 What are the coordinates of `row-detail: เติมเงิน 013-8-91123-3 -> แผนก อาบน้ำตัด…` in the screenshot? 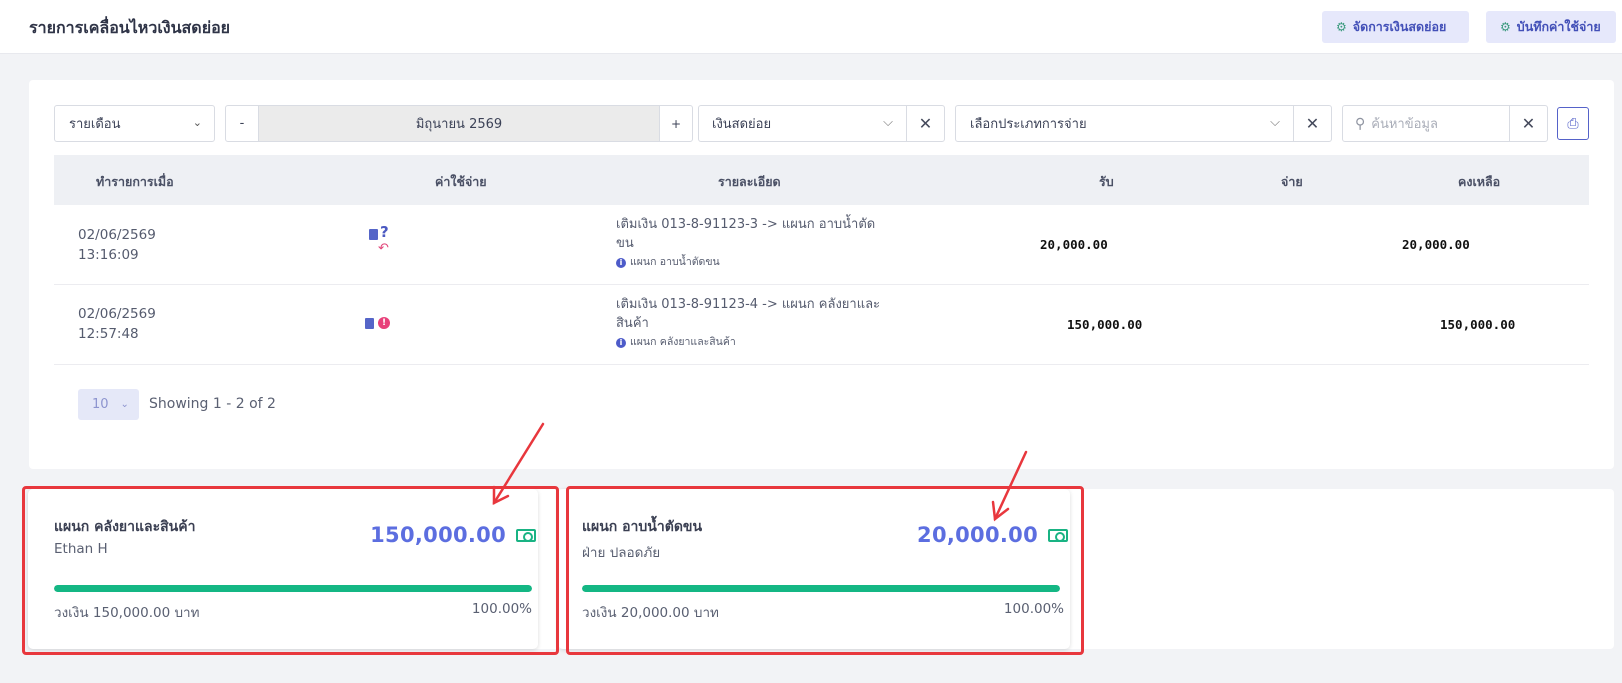 It's located at (756, 243).